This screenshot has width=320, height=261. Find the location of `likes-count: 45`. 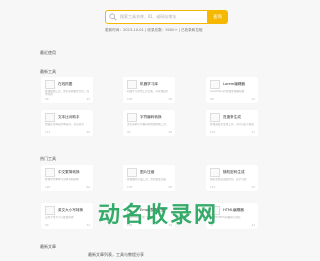

likes-count: 45 is located at coordinates (88, 99).